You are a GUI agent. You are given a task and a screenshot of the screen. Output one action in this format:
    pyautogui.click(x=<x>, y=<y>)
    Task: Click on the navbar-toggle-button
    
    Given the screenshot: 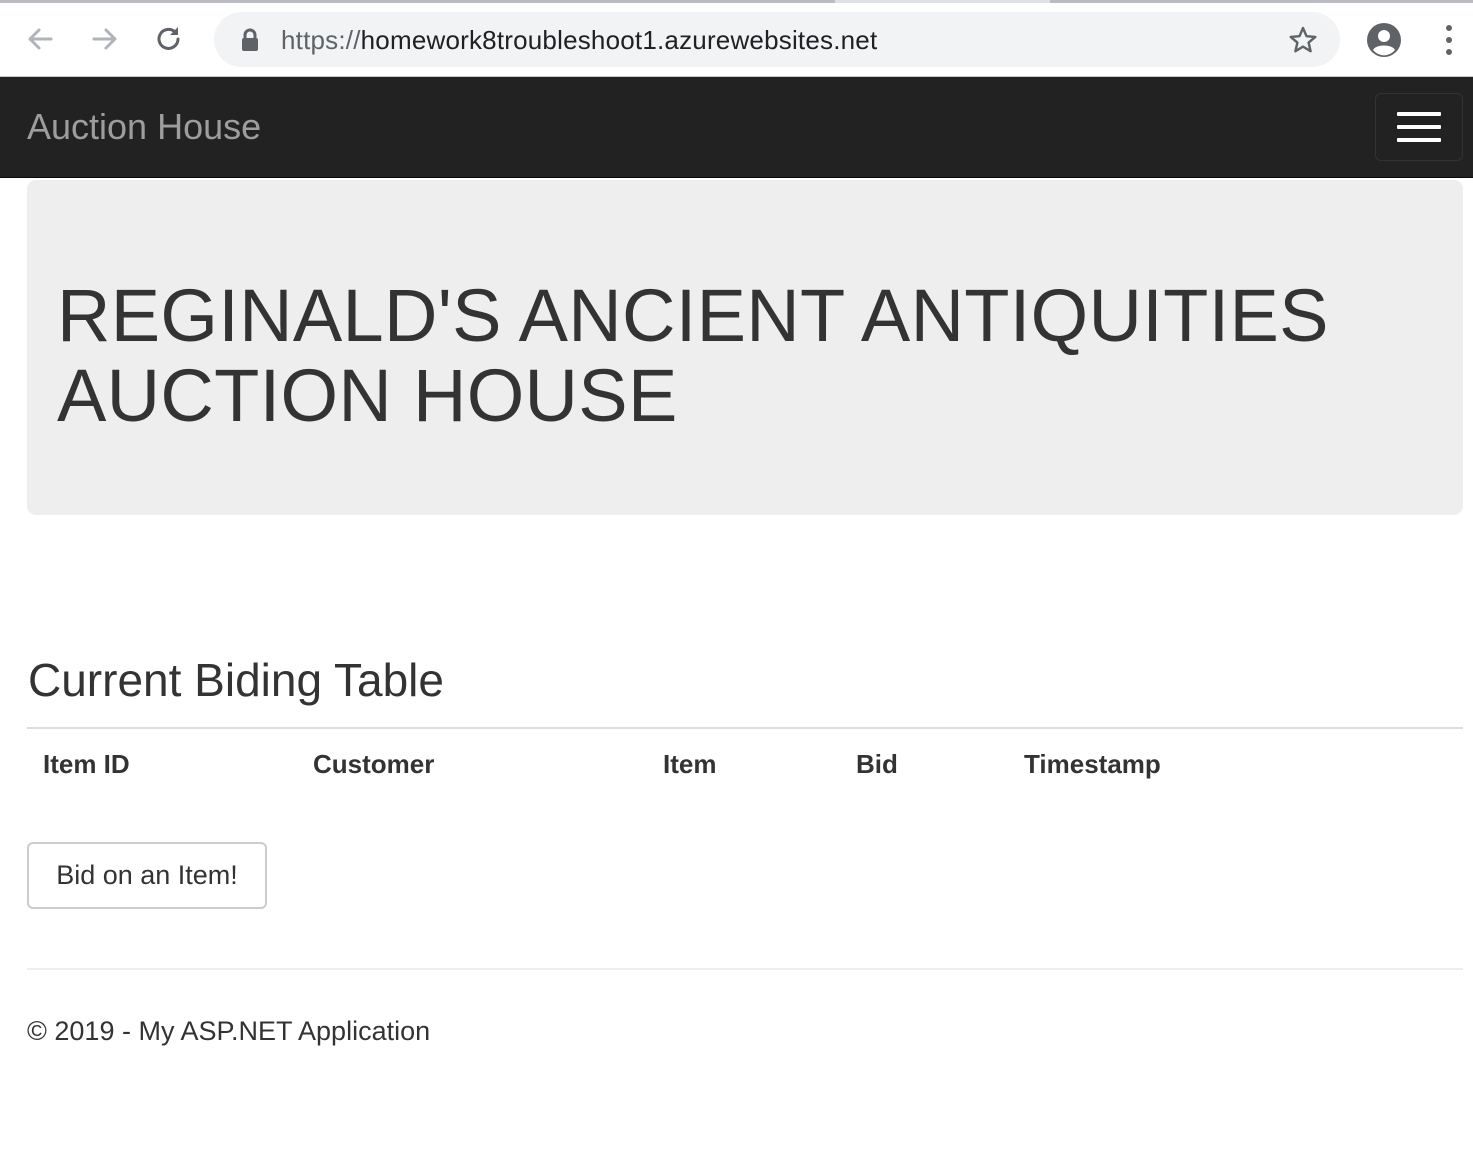 What is the action you would take?
    pyautogui.click(x=1419, y=127)
    